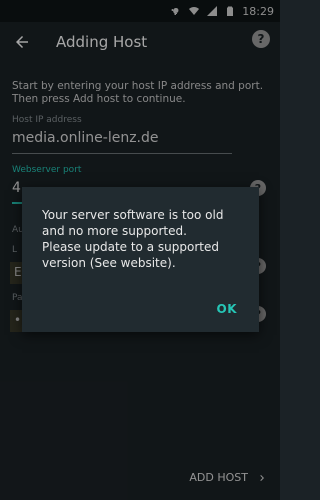 This screenshot has height=500, width=320. What do you see at coordinates (262, 477) in the screenshot?
I see `chevron-right-icon` at bounding box center [262, 477].